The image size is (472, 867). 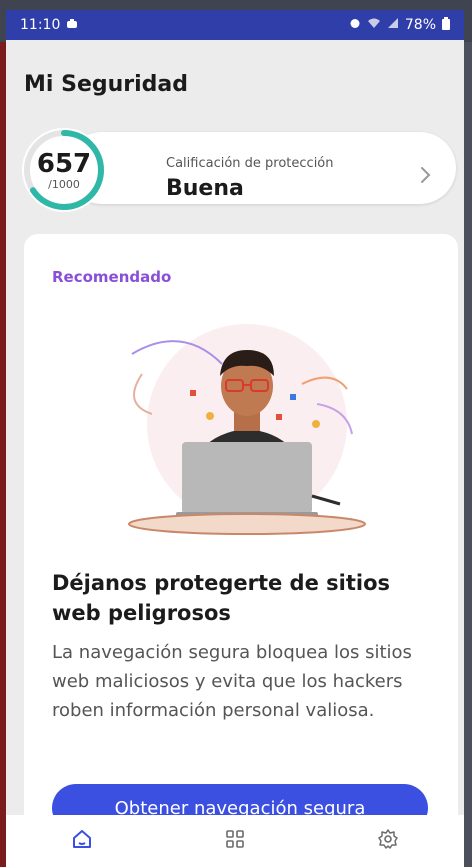 What do you see at coordinates (106, 84) in the screenshot?
I see `page-title: Mi Seguridad` at bounding box center [106, 84].